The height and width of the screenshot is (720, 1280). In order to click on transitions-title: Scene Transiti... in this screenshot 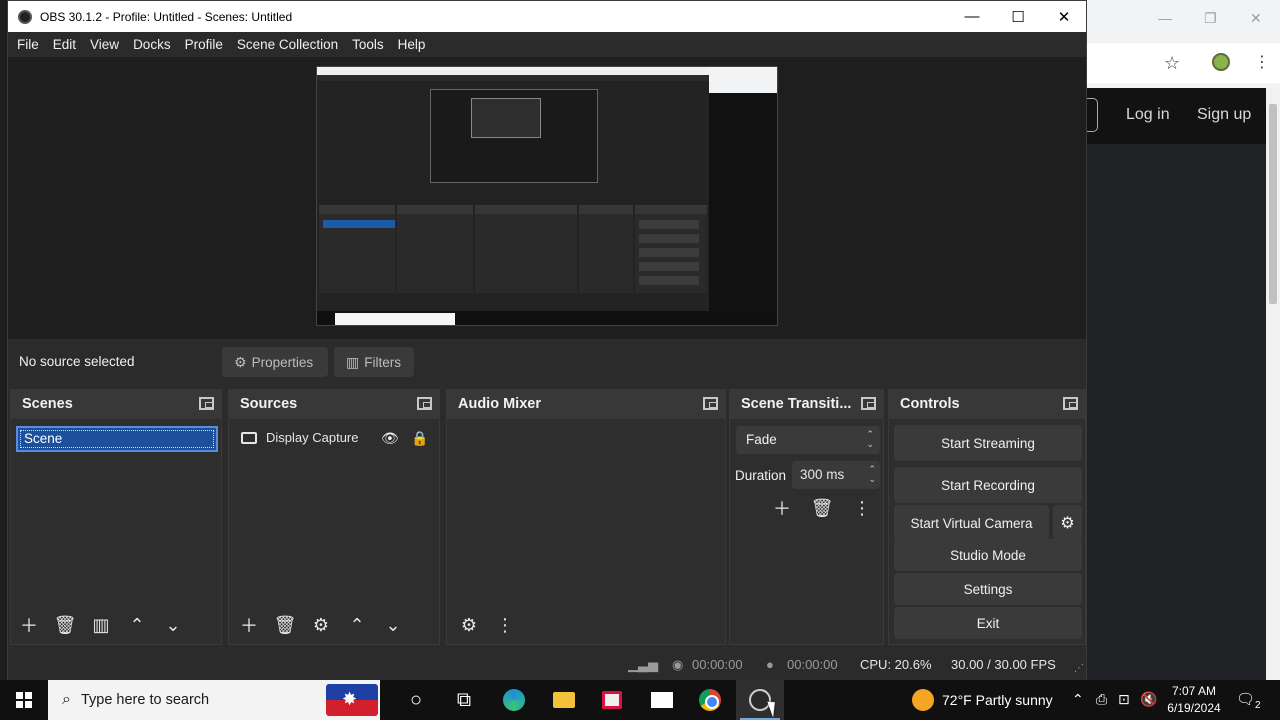, I will do `click(796, 404)`.